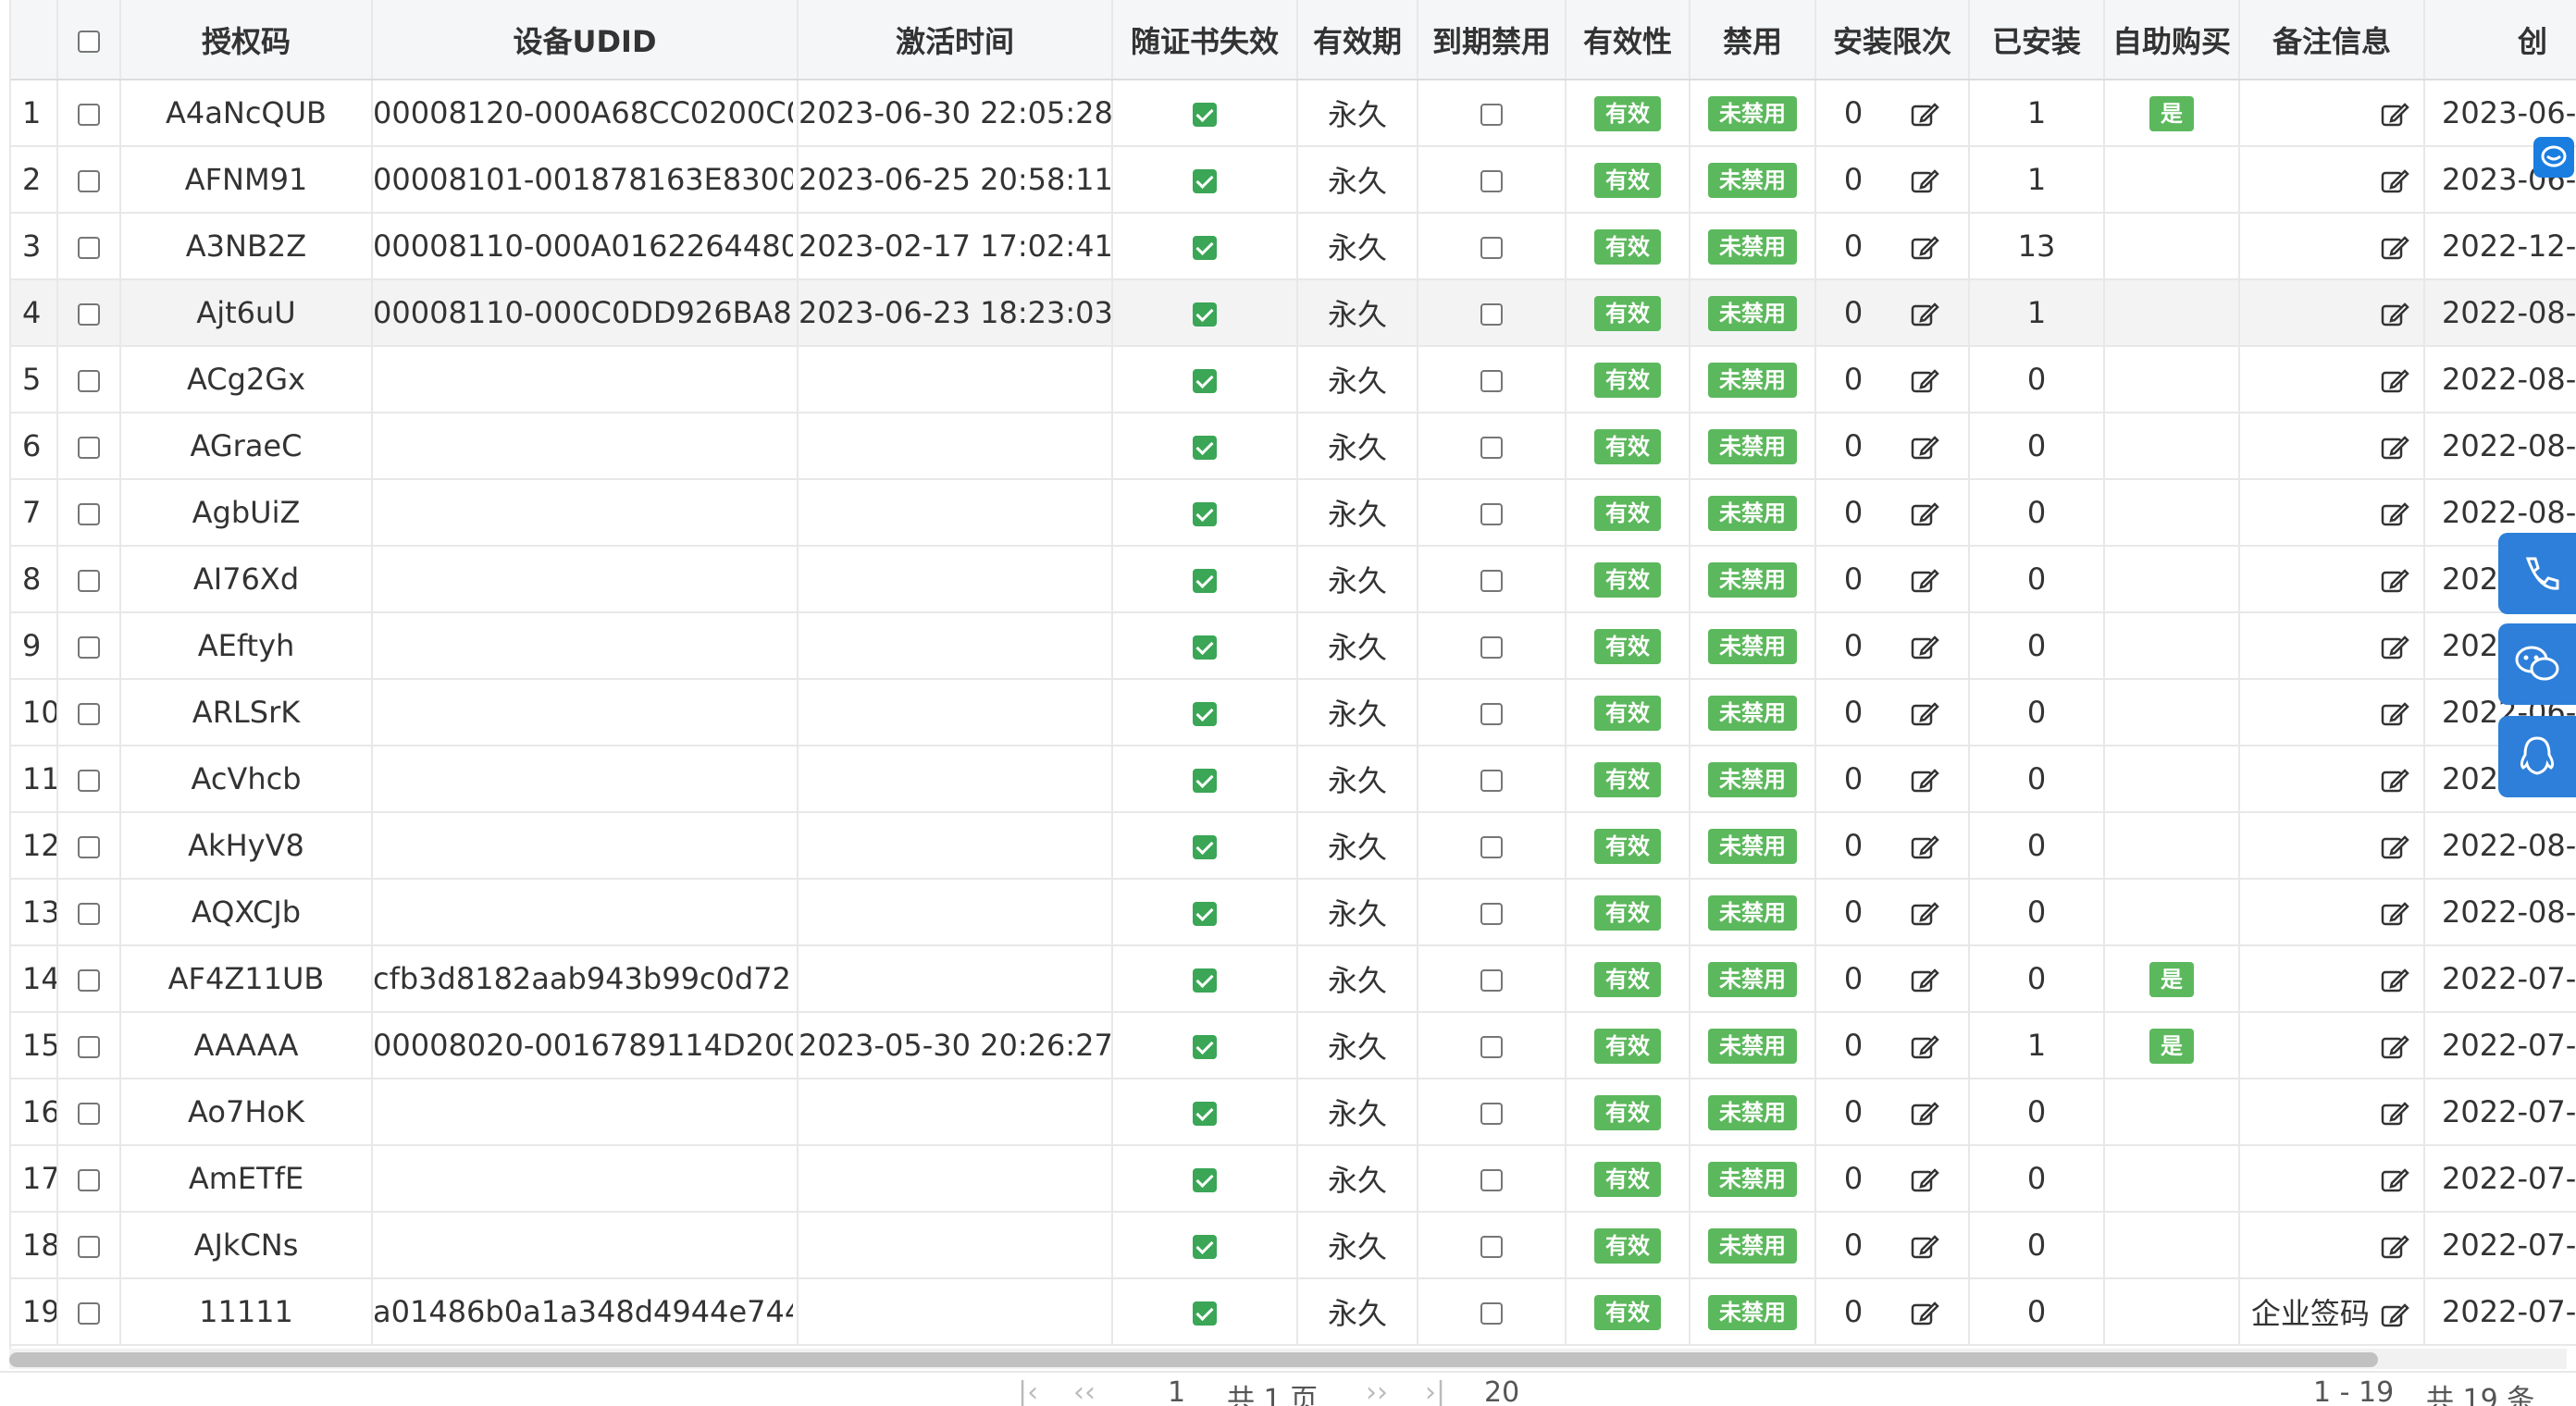 The width and height of the screenshot is (2576, 1406). What do you see at coordinates (2537, 573) in the screenshot?
I see `phone-icon` at bounding box center [2537, 573].